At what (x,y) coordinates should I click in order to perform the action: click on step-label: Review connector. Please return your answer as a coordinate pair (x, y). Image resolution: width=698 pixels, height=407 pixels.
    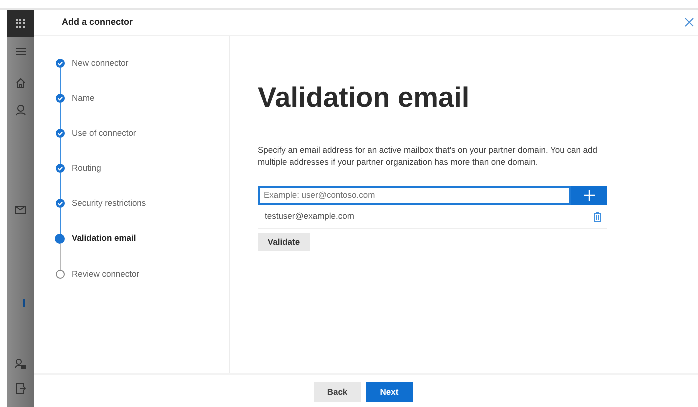
    Looking at the image, I should click on (106, 274).